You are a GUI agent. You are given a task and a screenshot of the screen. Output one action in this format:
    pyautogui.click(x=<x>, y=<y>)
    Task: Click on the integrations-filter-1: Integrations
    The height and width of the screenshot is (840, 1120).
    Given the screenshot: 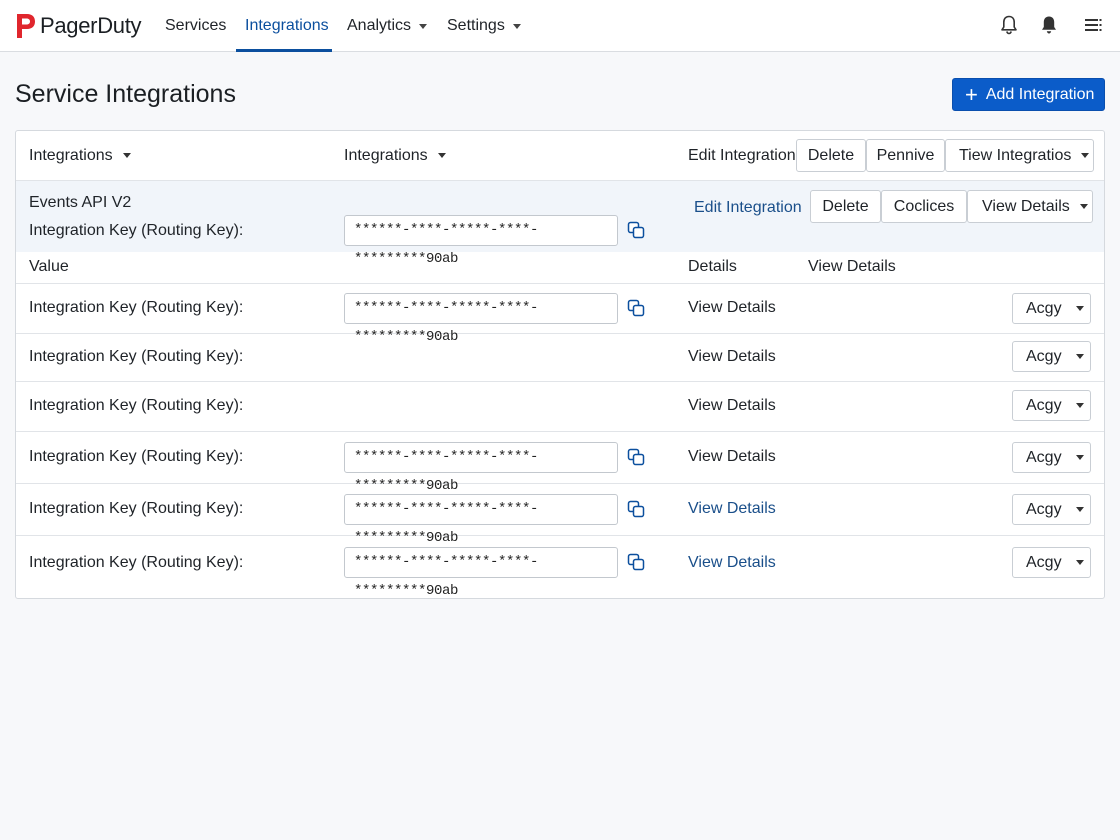 What is the action you would take?
    pyautogui.click(x=80, y=156)
    